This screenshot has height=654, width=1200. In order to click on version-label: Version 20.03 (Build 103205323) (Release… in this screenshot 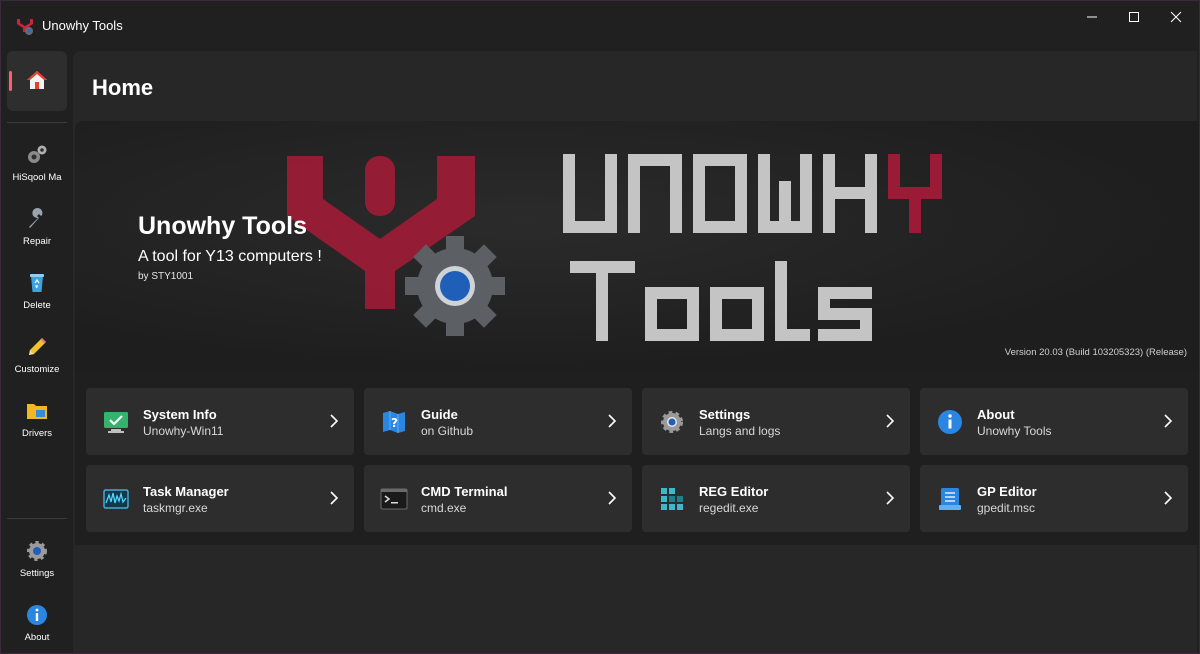, I will do `click(1095, 352)`.